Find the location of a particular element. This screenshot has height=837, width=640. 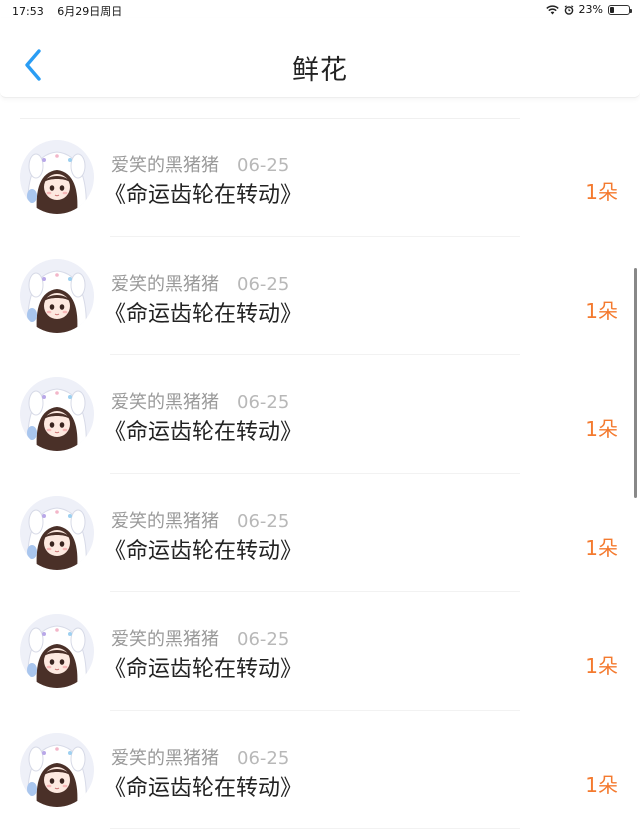

scrollbar is located at coordinates (635, 383).